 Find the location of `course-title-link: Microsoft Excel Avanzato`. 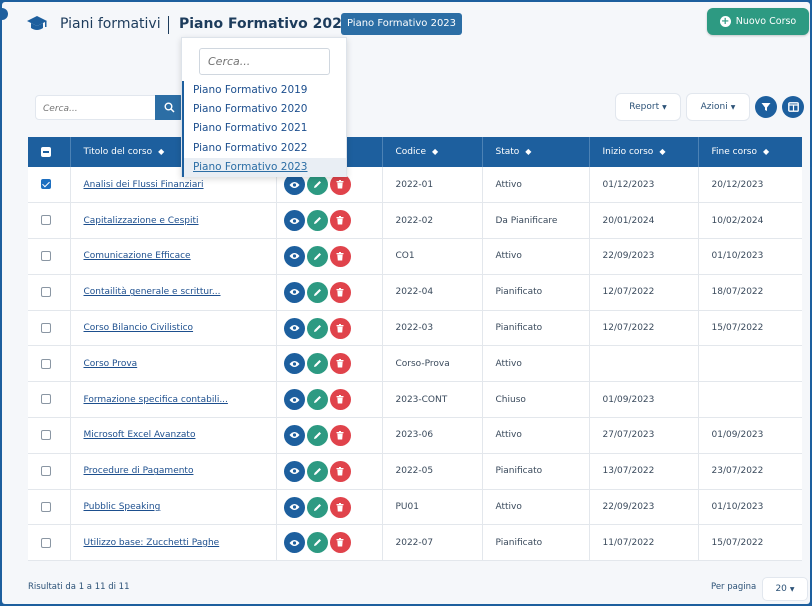

course-title-link: Microsoft Excel Avanzato is located at coordinates (140, 435).